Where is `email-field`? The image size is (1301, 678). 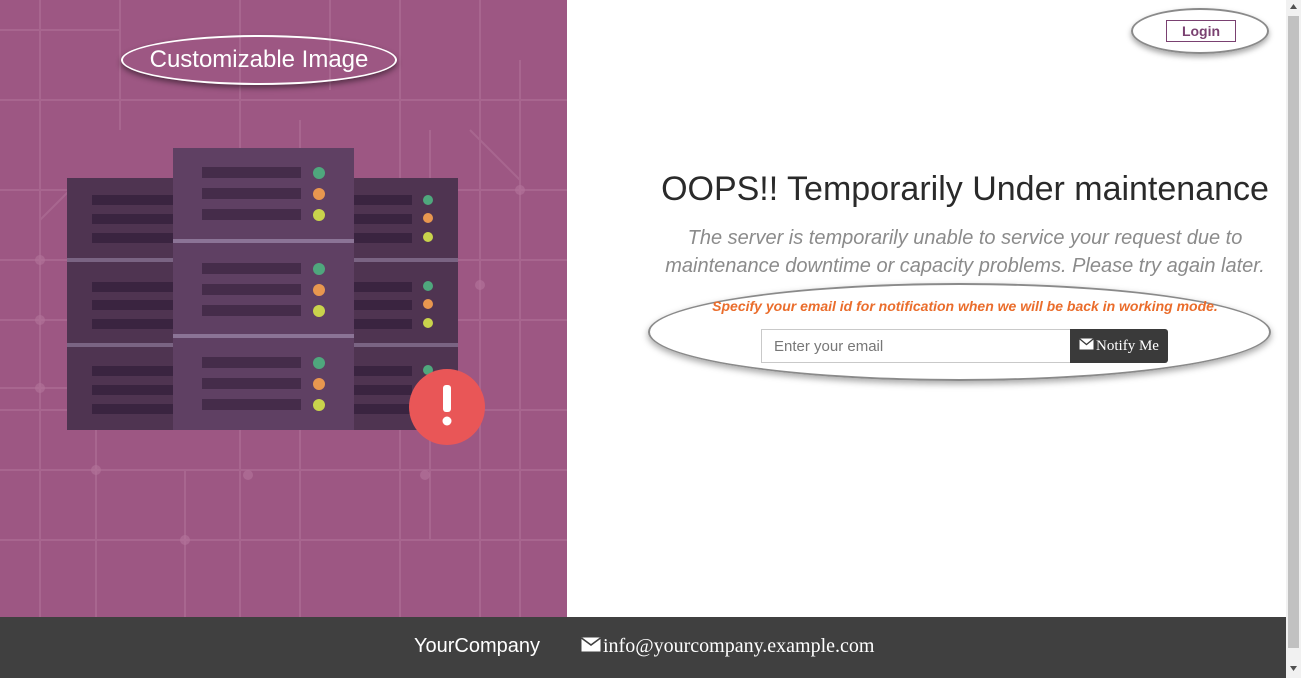
email-field is located at coordinates (916, 346).